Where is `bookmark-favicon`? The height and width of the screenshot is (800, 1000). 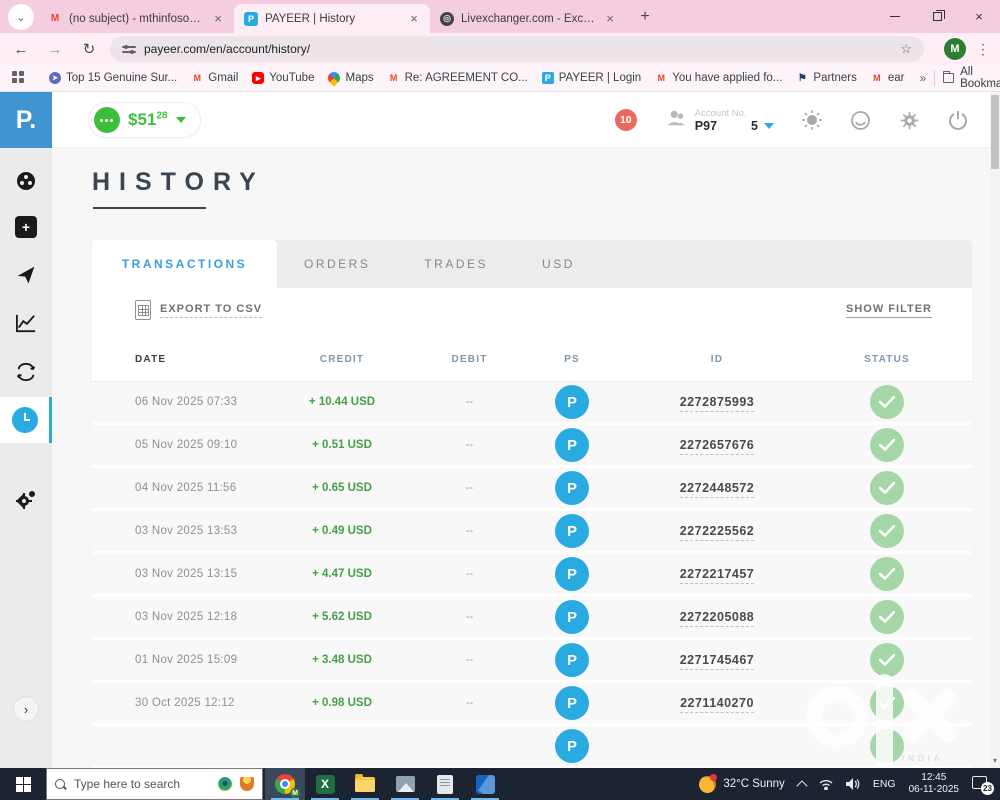 bookmark-favicon is located at coordinates (55, 78).